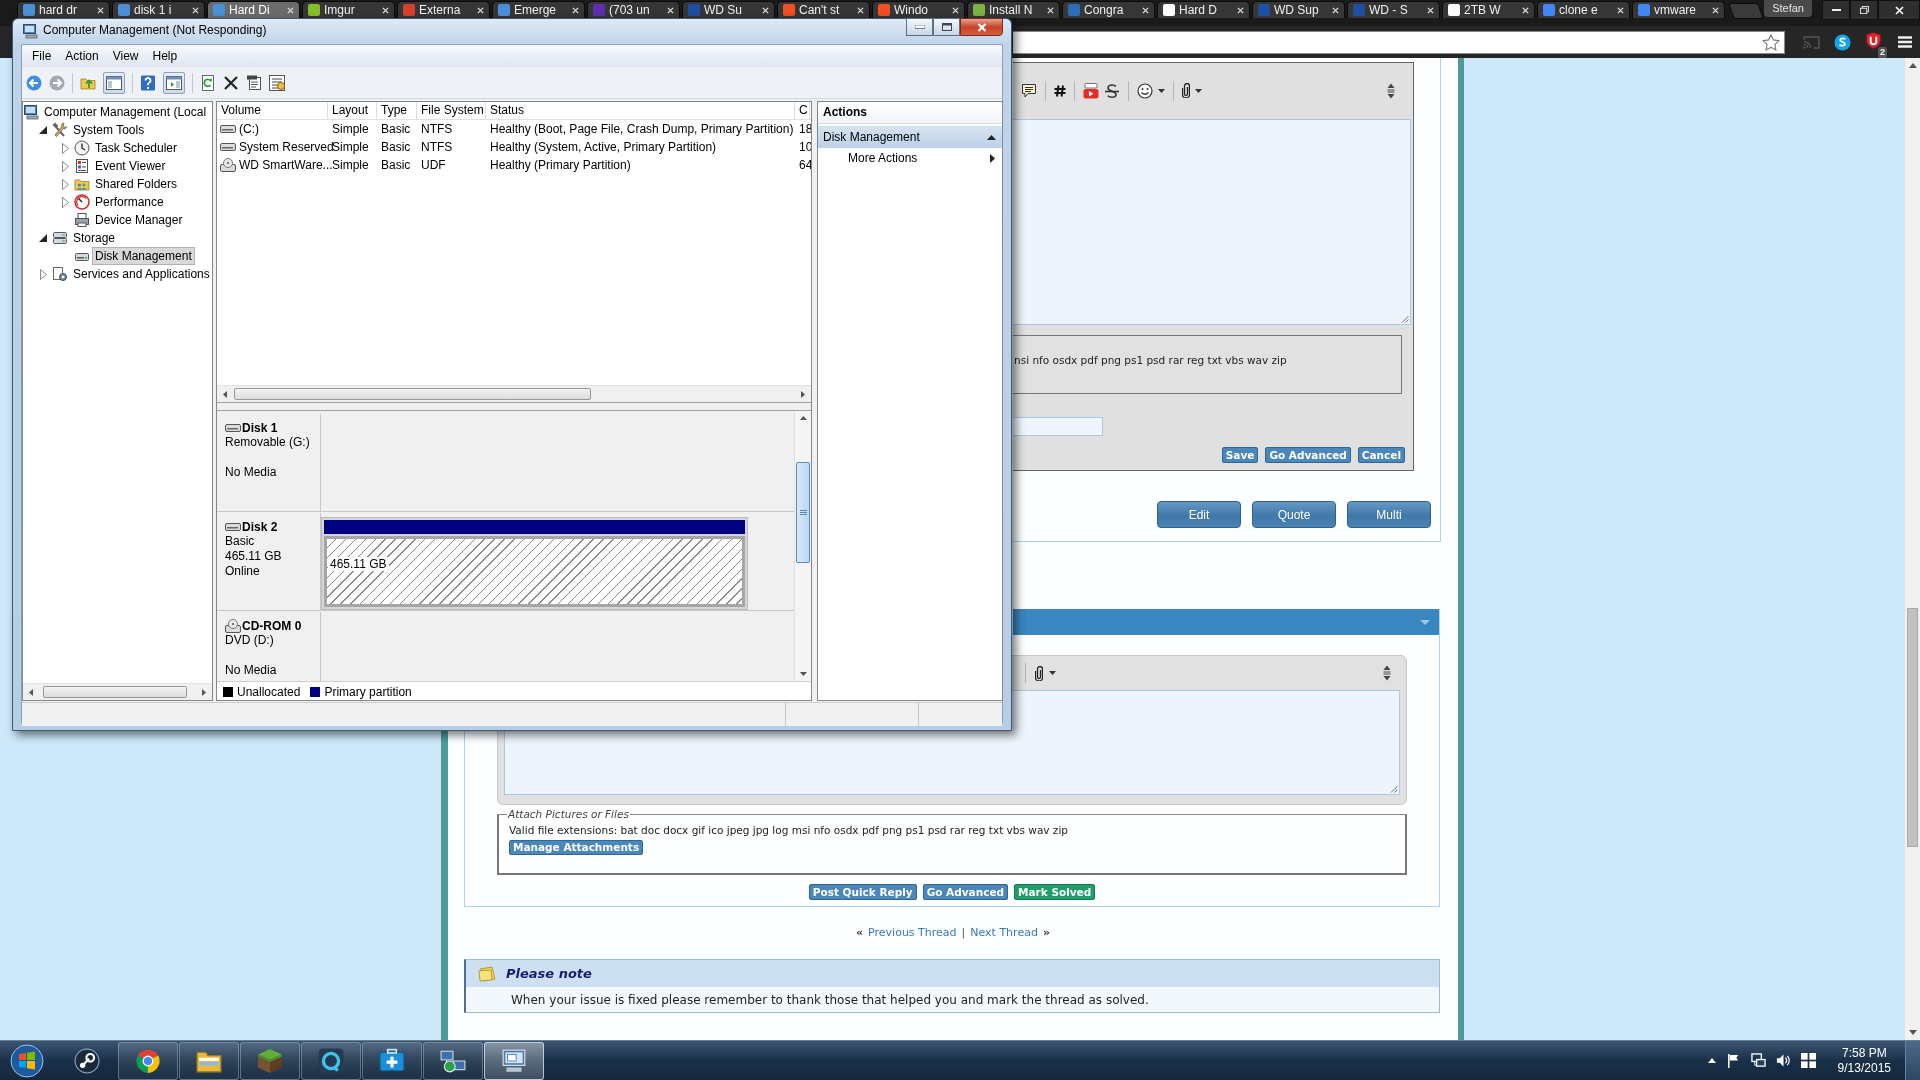 The width and height of the screenshot is (1920, 1080). I want to click on partition-region: 465.11 GB, so click(534, 571).